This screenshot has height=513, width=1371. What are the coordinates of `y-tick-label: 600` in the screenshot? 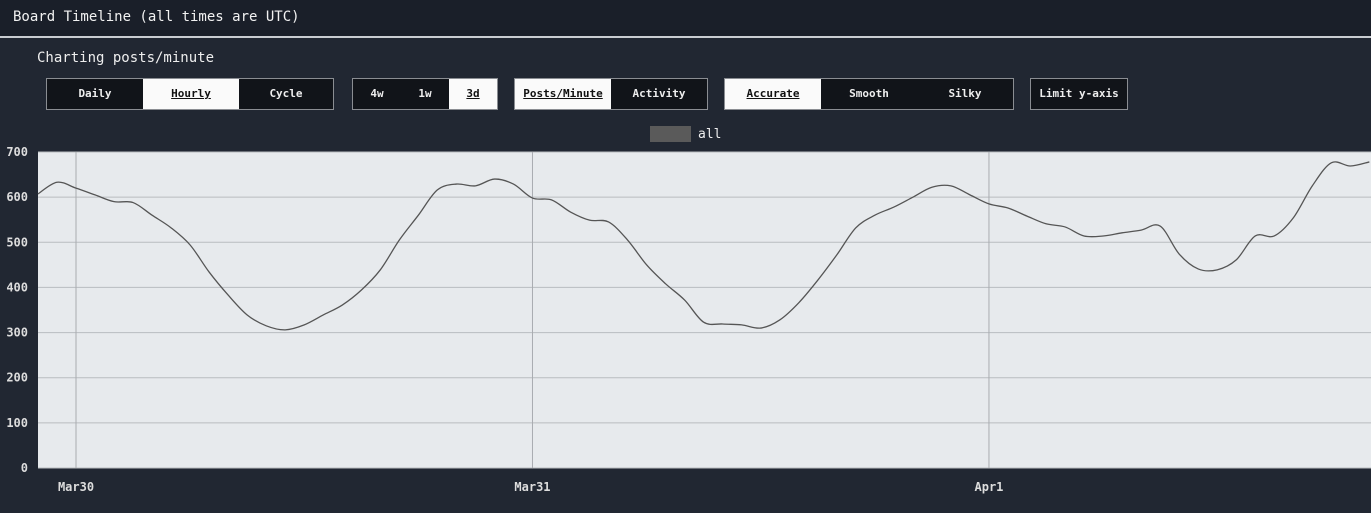 It's located at (17, 197).